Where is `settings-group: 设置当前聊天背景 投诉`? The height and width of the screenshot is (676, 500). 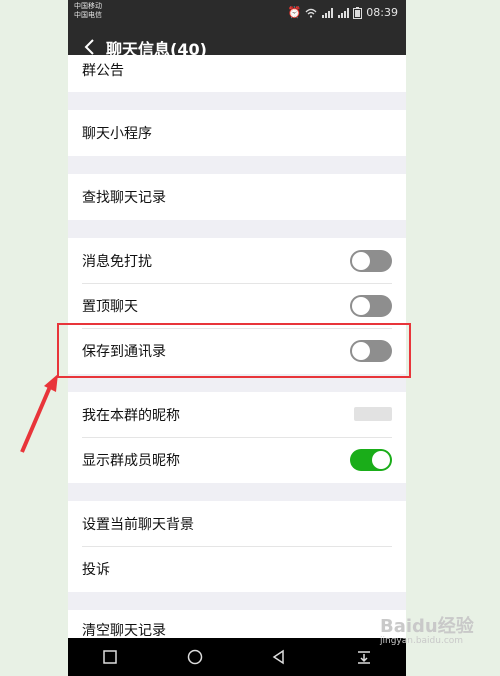 settings-group: 设置当前聊天背景 投诉 is located at coordinates (237, 546).